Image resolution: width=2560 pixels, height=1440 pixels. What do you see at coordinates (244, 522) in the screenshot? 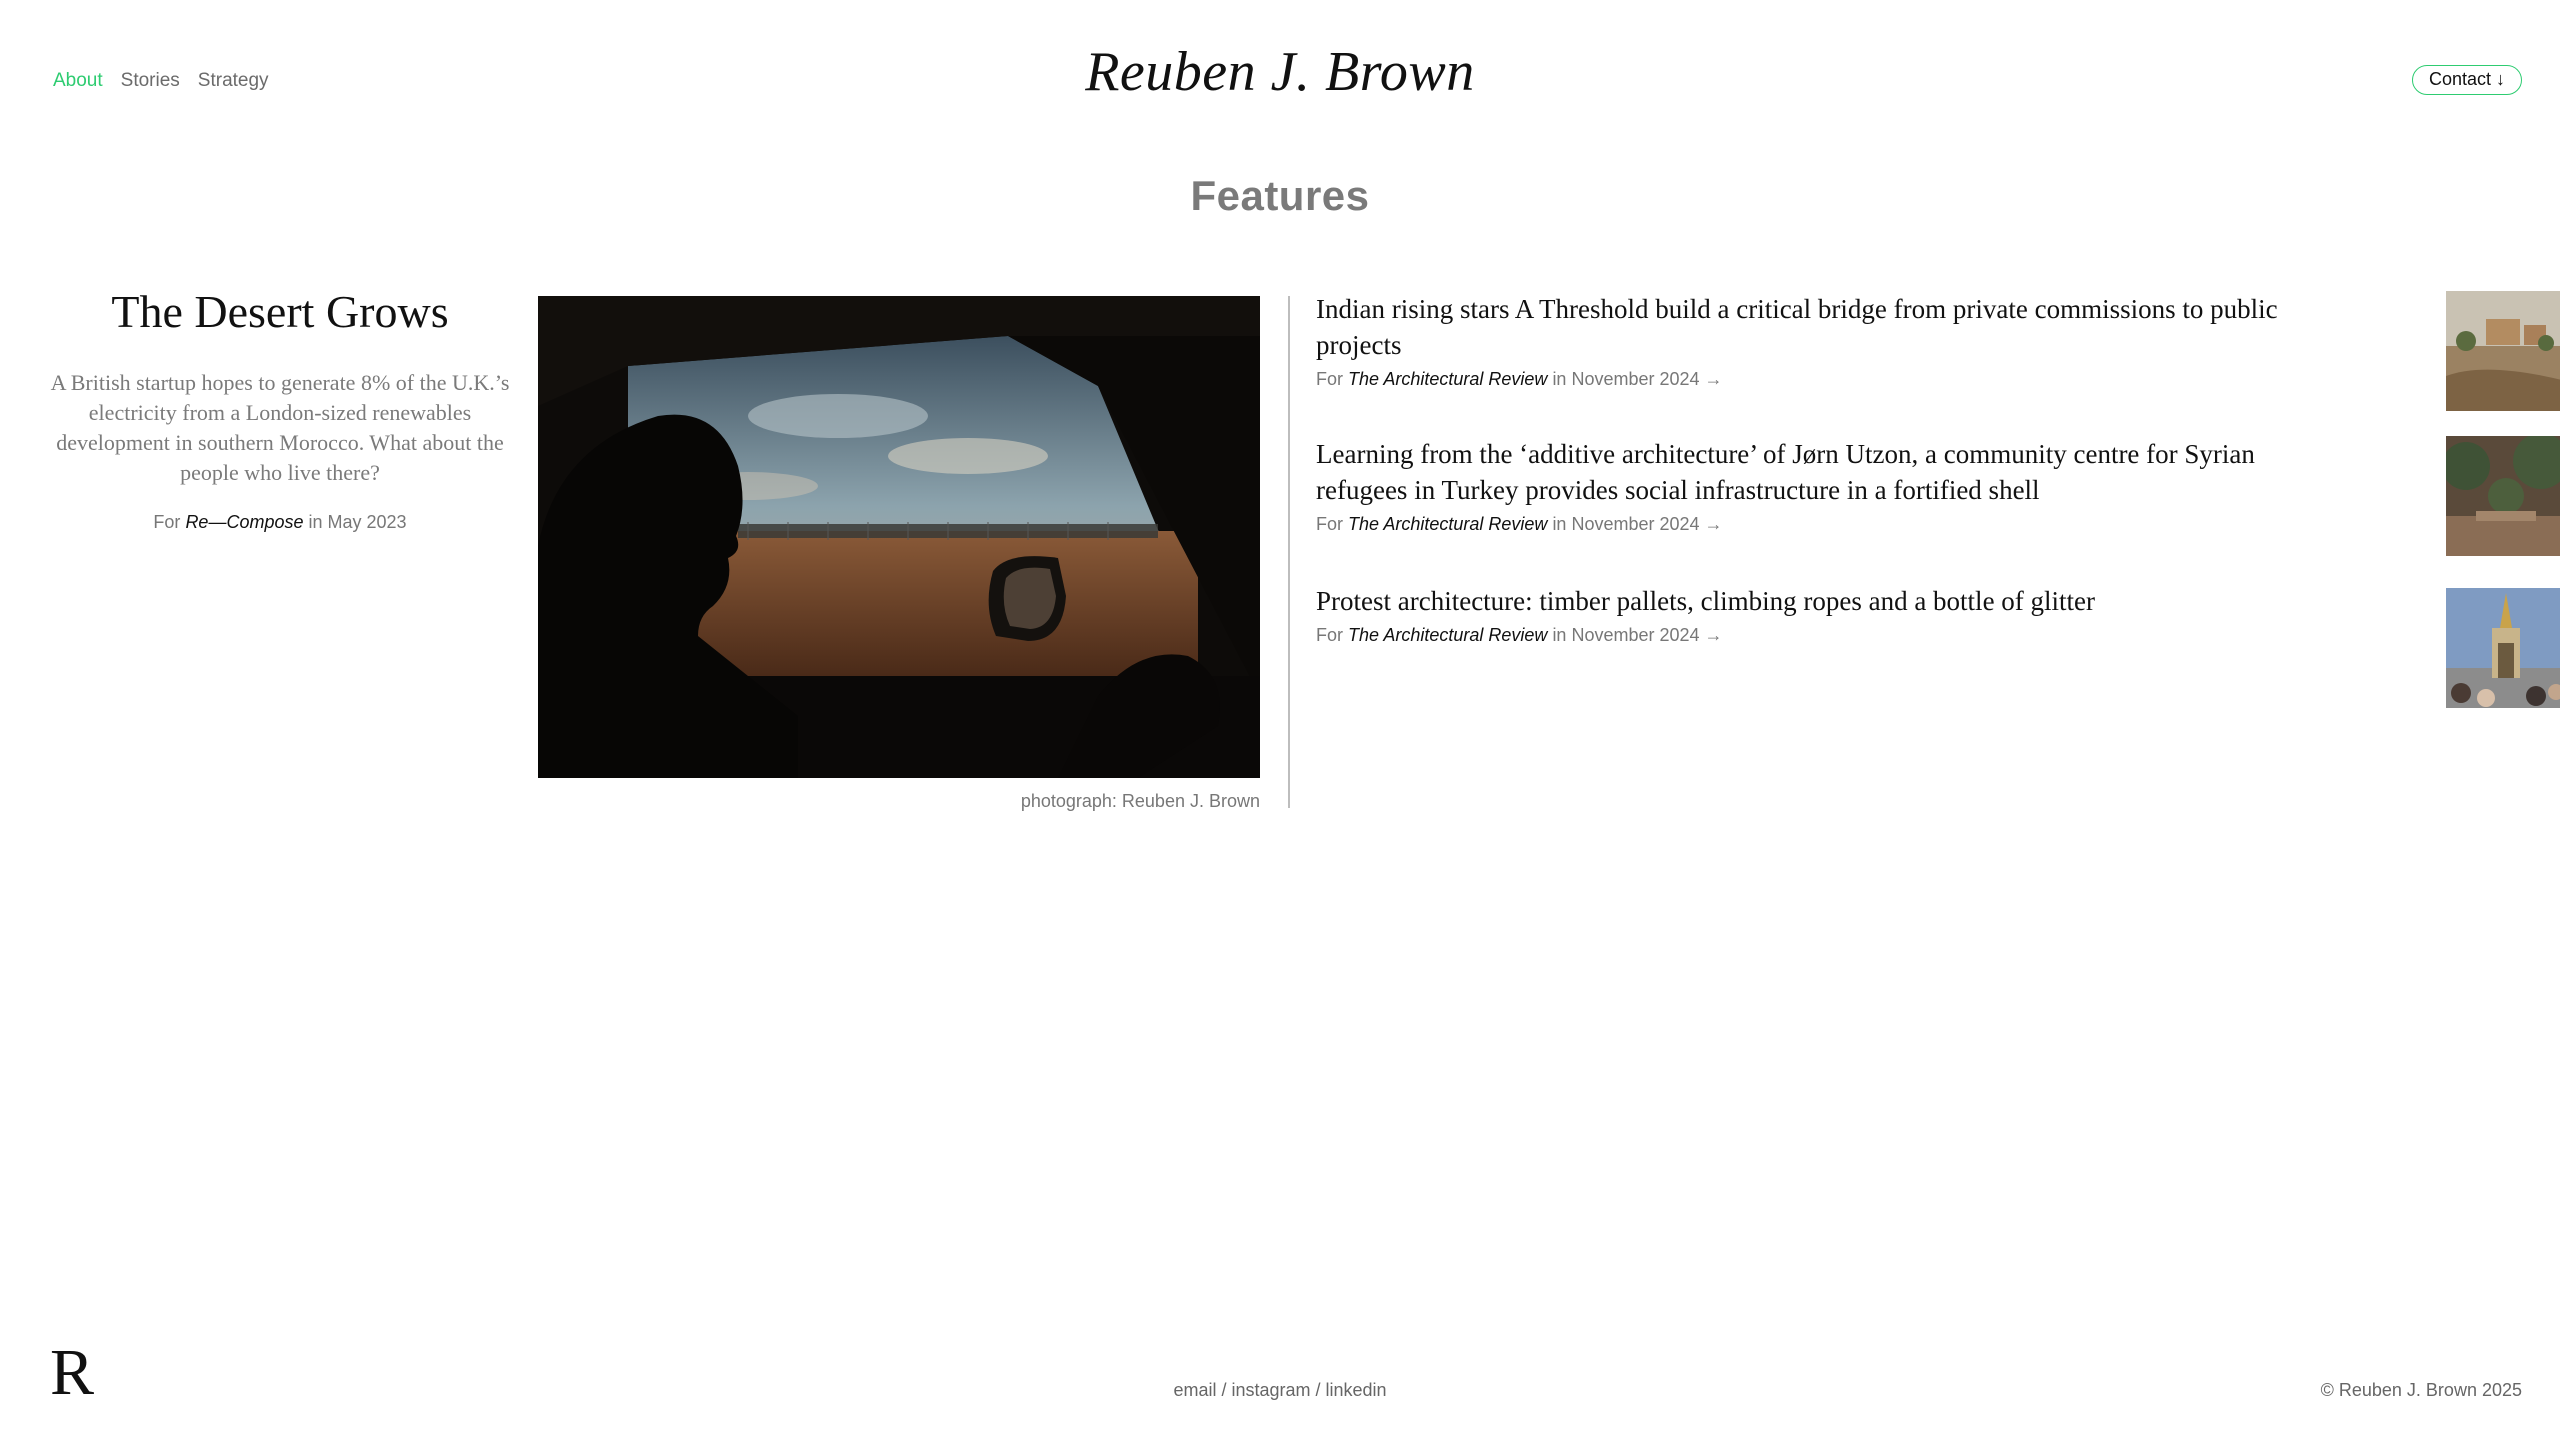
I see `publication-name: Re—Compose` at bounding box center [244, 522].